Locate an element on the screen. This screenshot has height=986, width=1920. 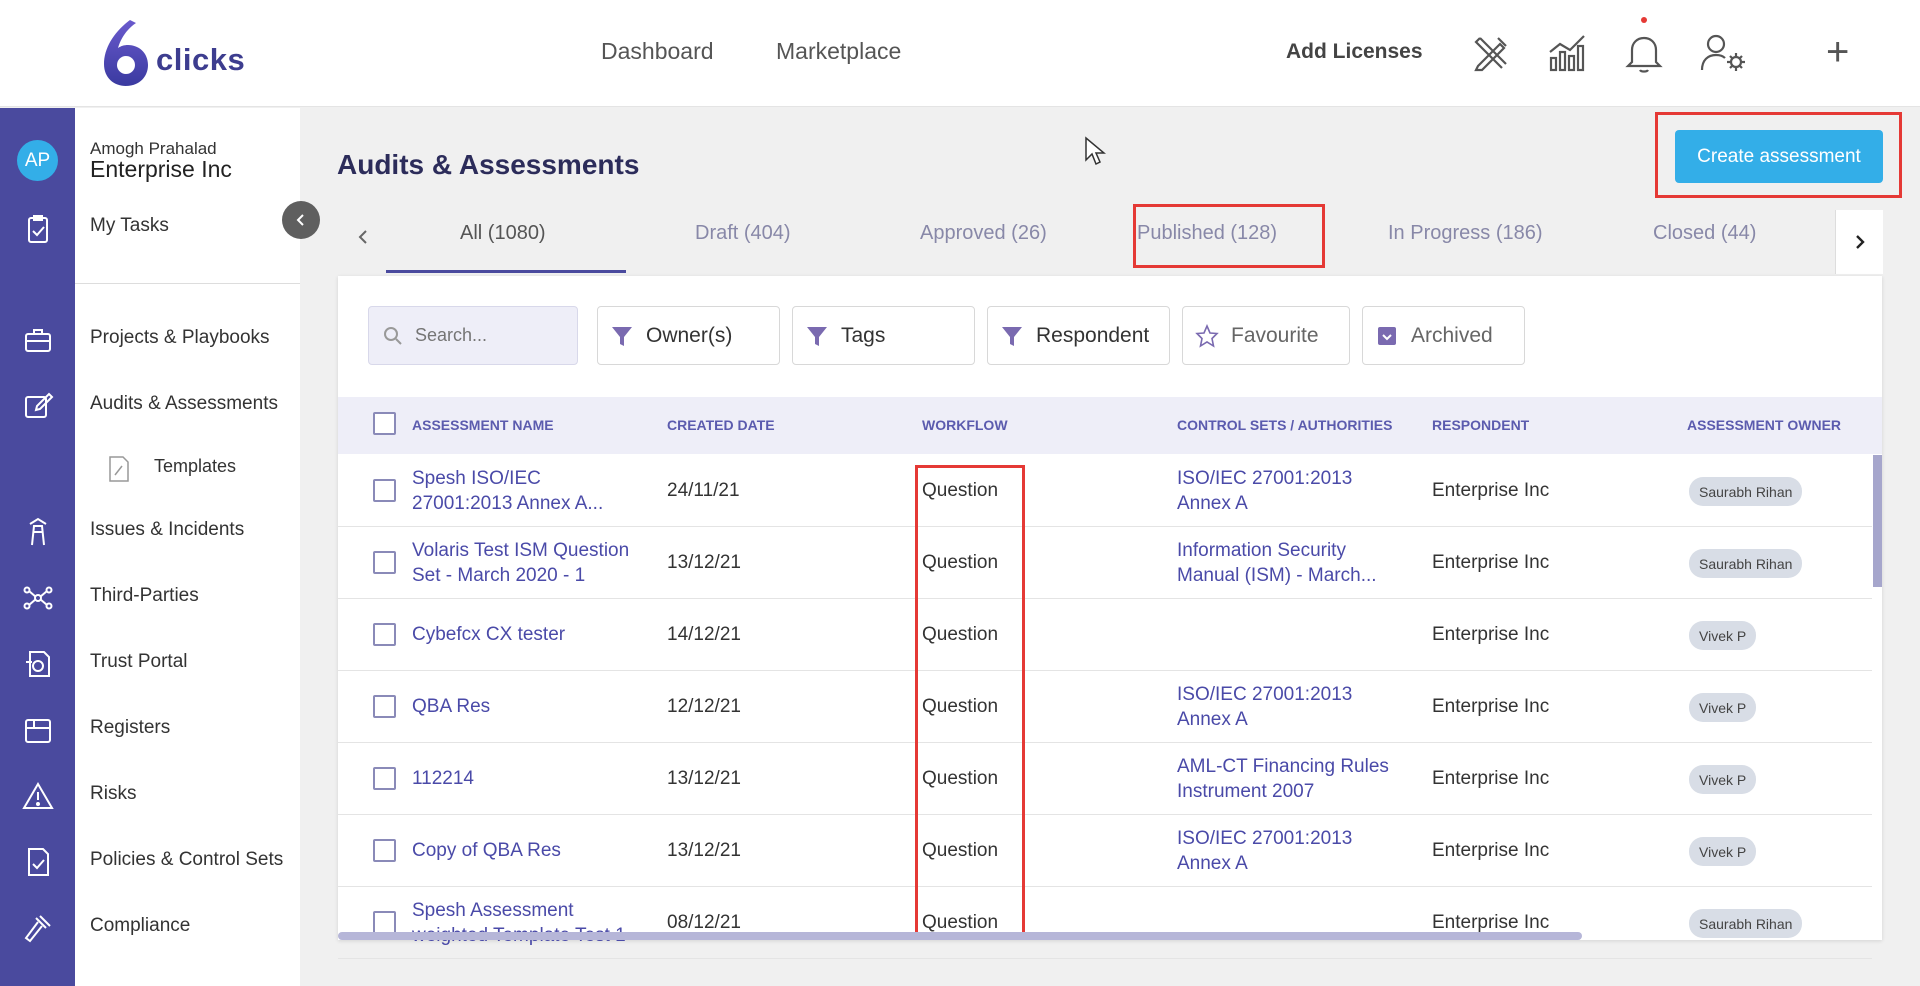
sidebar-item-templates: Templates is located at coordinates (195, 466).